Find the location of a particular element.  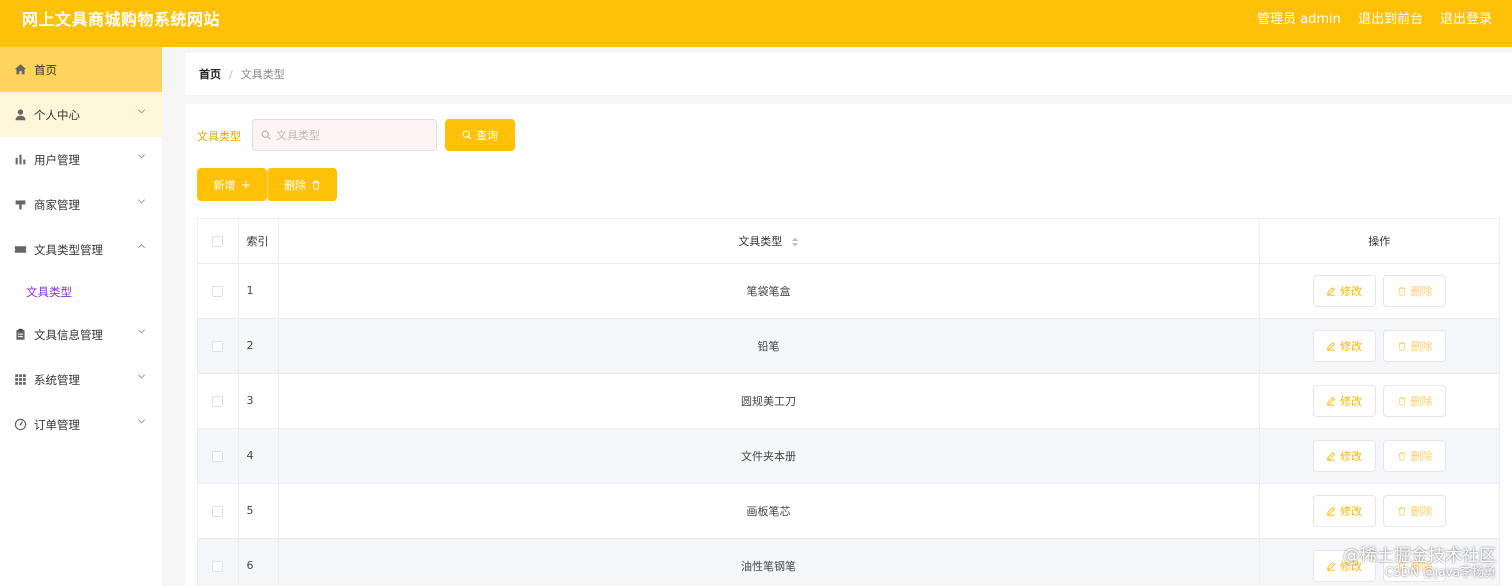

user-icon is located at coordinates (20, 114).